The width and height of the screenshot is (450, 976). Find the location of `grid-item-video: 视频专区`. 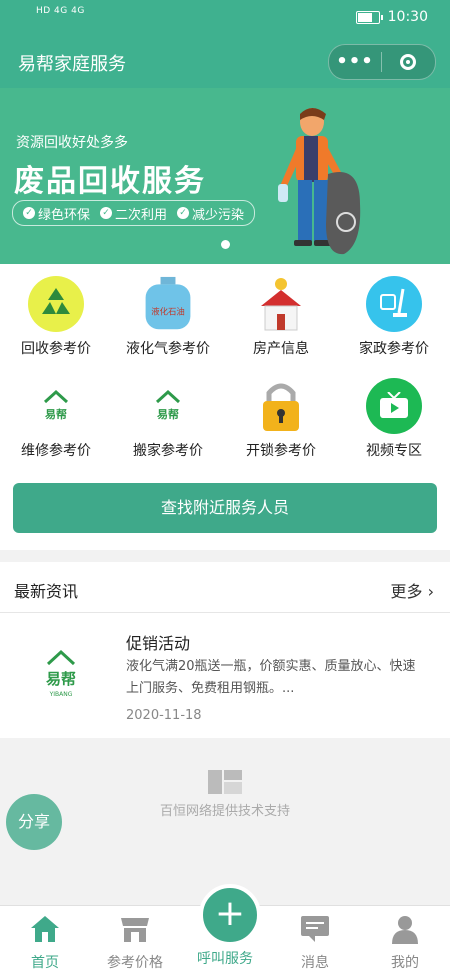

grid-item-video: 视频专区 is located at coordinates (394, 419).